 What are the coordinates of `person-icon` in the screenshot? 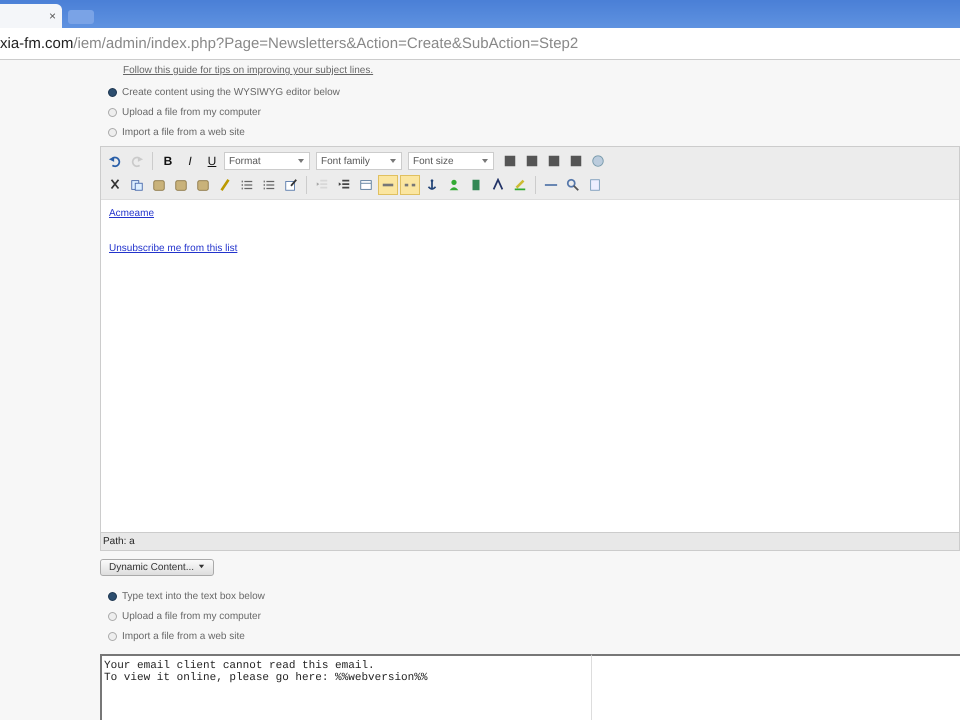 It's located at (454, 185).